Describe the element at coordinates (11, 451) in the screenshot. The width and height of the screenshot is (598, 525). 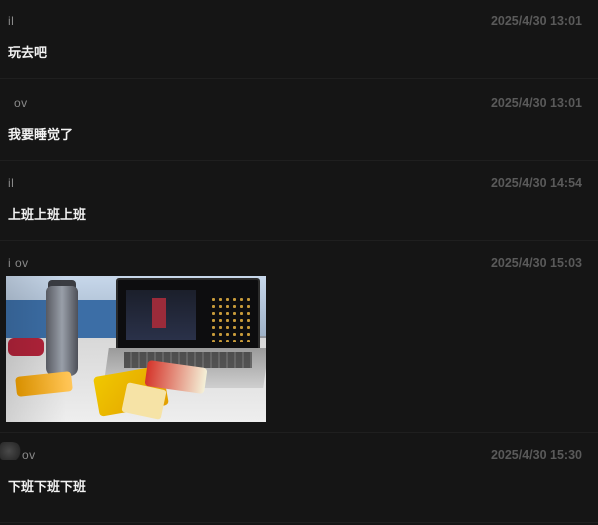
I see `avatar` at that location.